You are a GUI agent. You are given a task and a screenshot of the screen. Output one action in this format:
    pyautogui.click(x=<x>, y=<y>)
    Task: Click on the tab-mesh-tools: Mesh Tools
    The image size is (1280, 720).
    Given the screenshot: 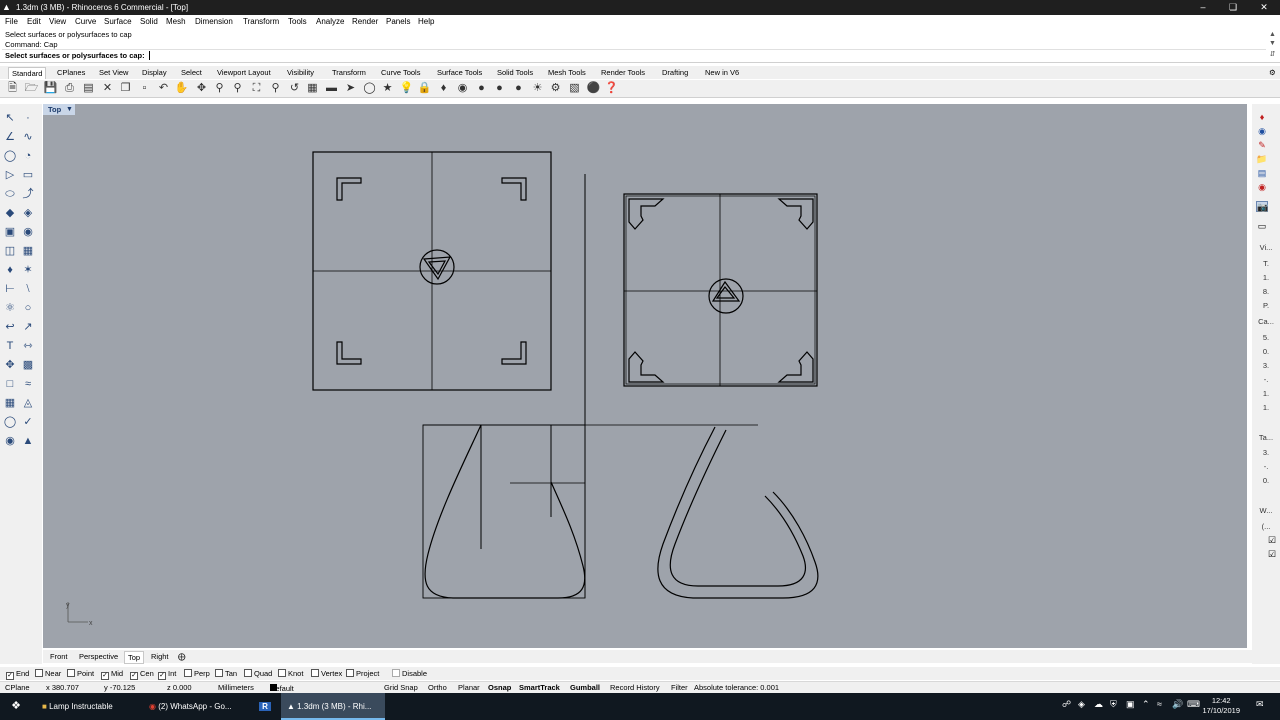 What is the action you would take?
    pyautogui.click(x=567, y=73)
    